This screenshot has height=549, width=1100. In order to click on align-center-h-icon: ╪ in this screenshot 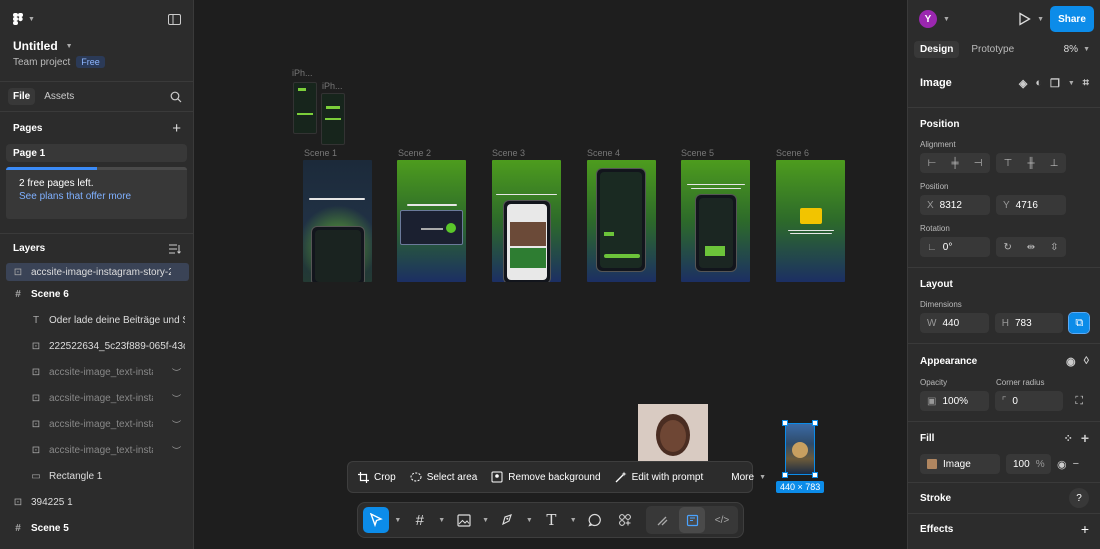, I will do `click(954, 163)`.